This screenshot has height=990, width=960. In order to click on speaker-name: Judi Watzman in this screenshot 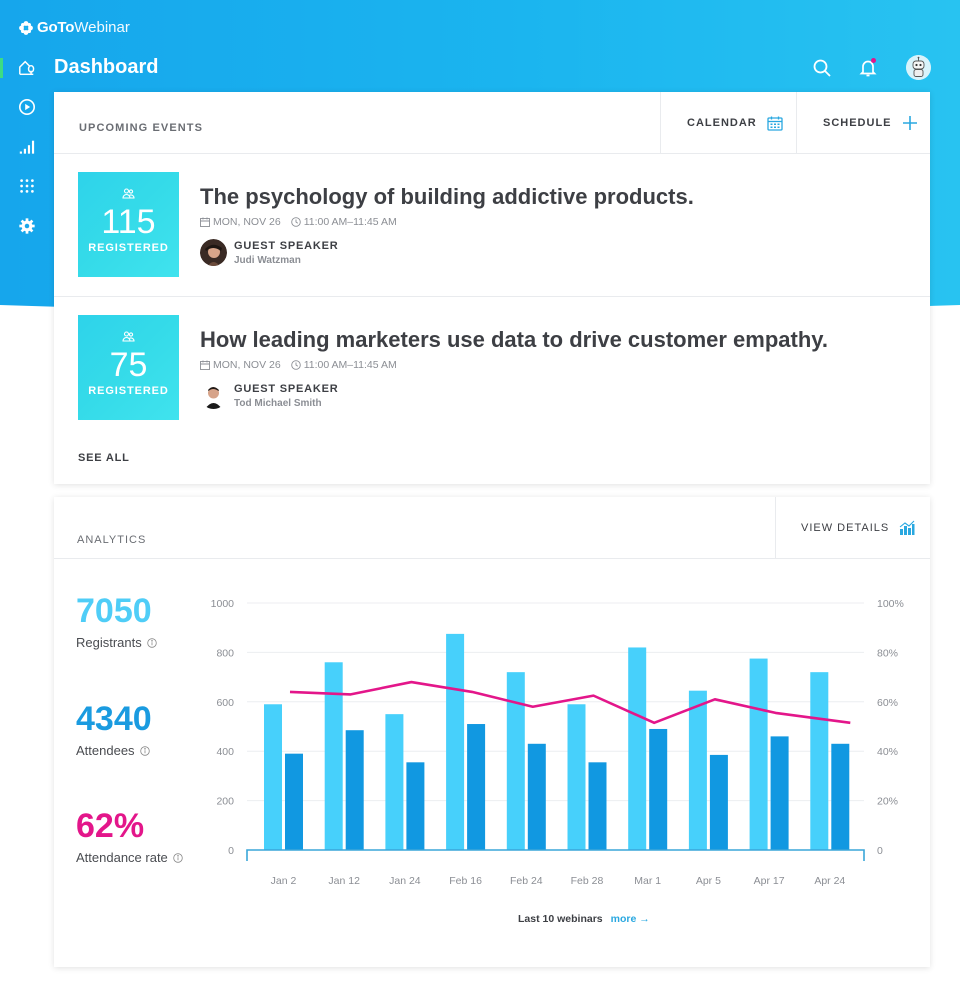, I will do `click(267, 260)`.